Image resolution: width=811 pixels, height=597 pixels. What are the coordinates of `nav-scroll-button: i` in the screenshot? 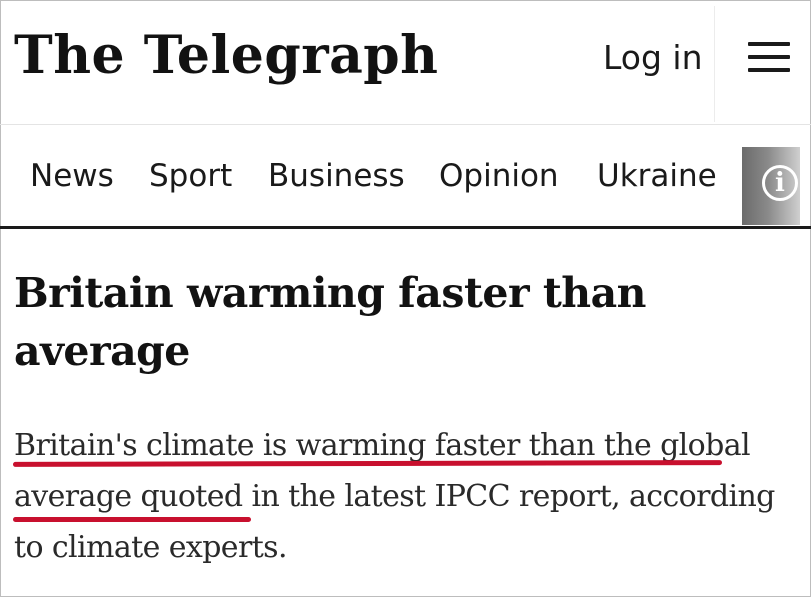 It's located at (771, 186).